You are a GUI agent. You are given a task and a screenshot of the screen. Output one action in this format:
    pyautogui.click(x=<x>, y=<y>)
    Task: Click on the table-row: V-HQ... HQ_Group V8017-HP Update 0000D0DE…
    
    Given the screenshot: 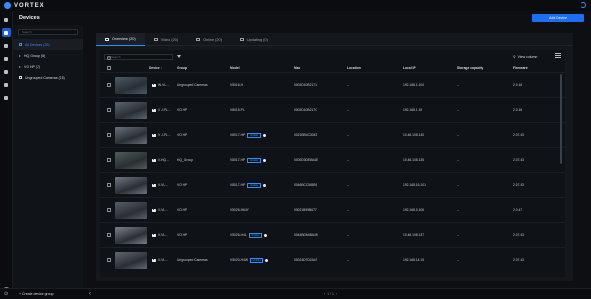 What is the action you would take?
    pyautogui.click(x=332, y=159)
    